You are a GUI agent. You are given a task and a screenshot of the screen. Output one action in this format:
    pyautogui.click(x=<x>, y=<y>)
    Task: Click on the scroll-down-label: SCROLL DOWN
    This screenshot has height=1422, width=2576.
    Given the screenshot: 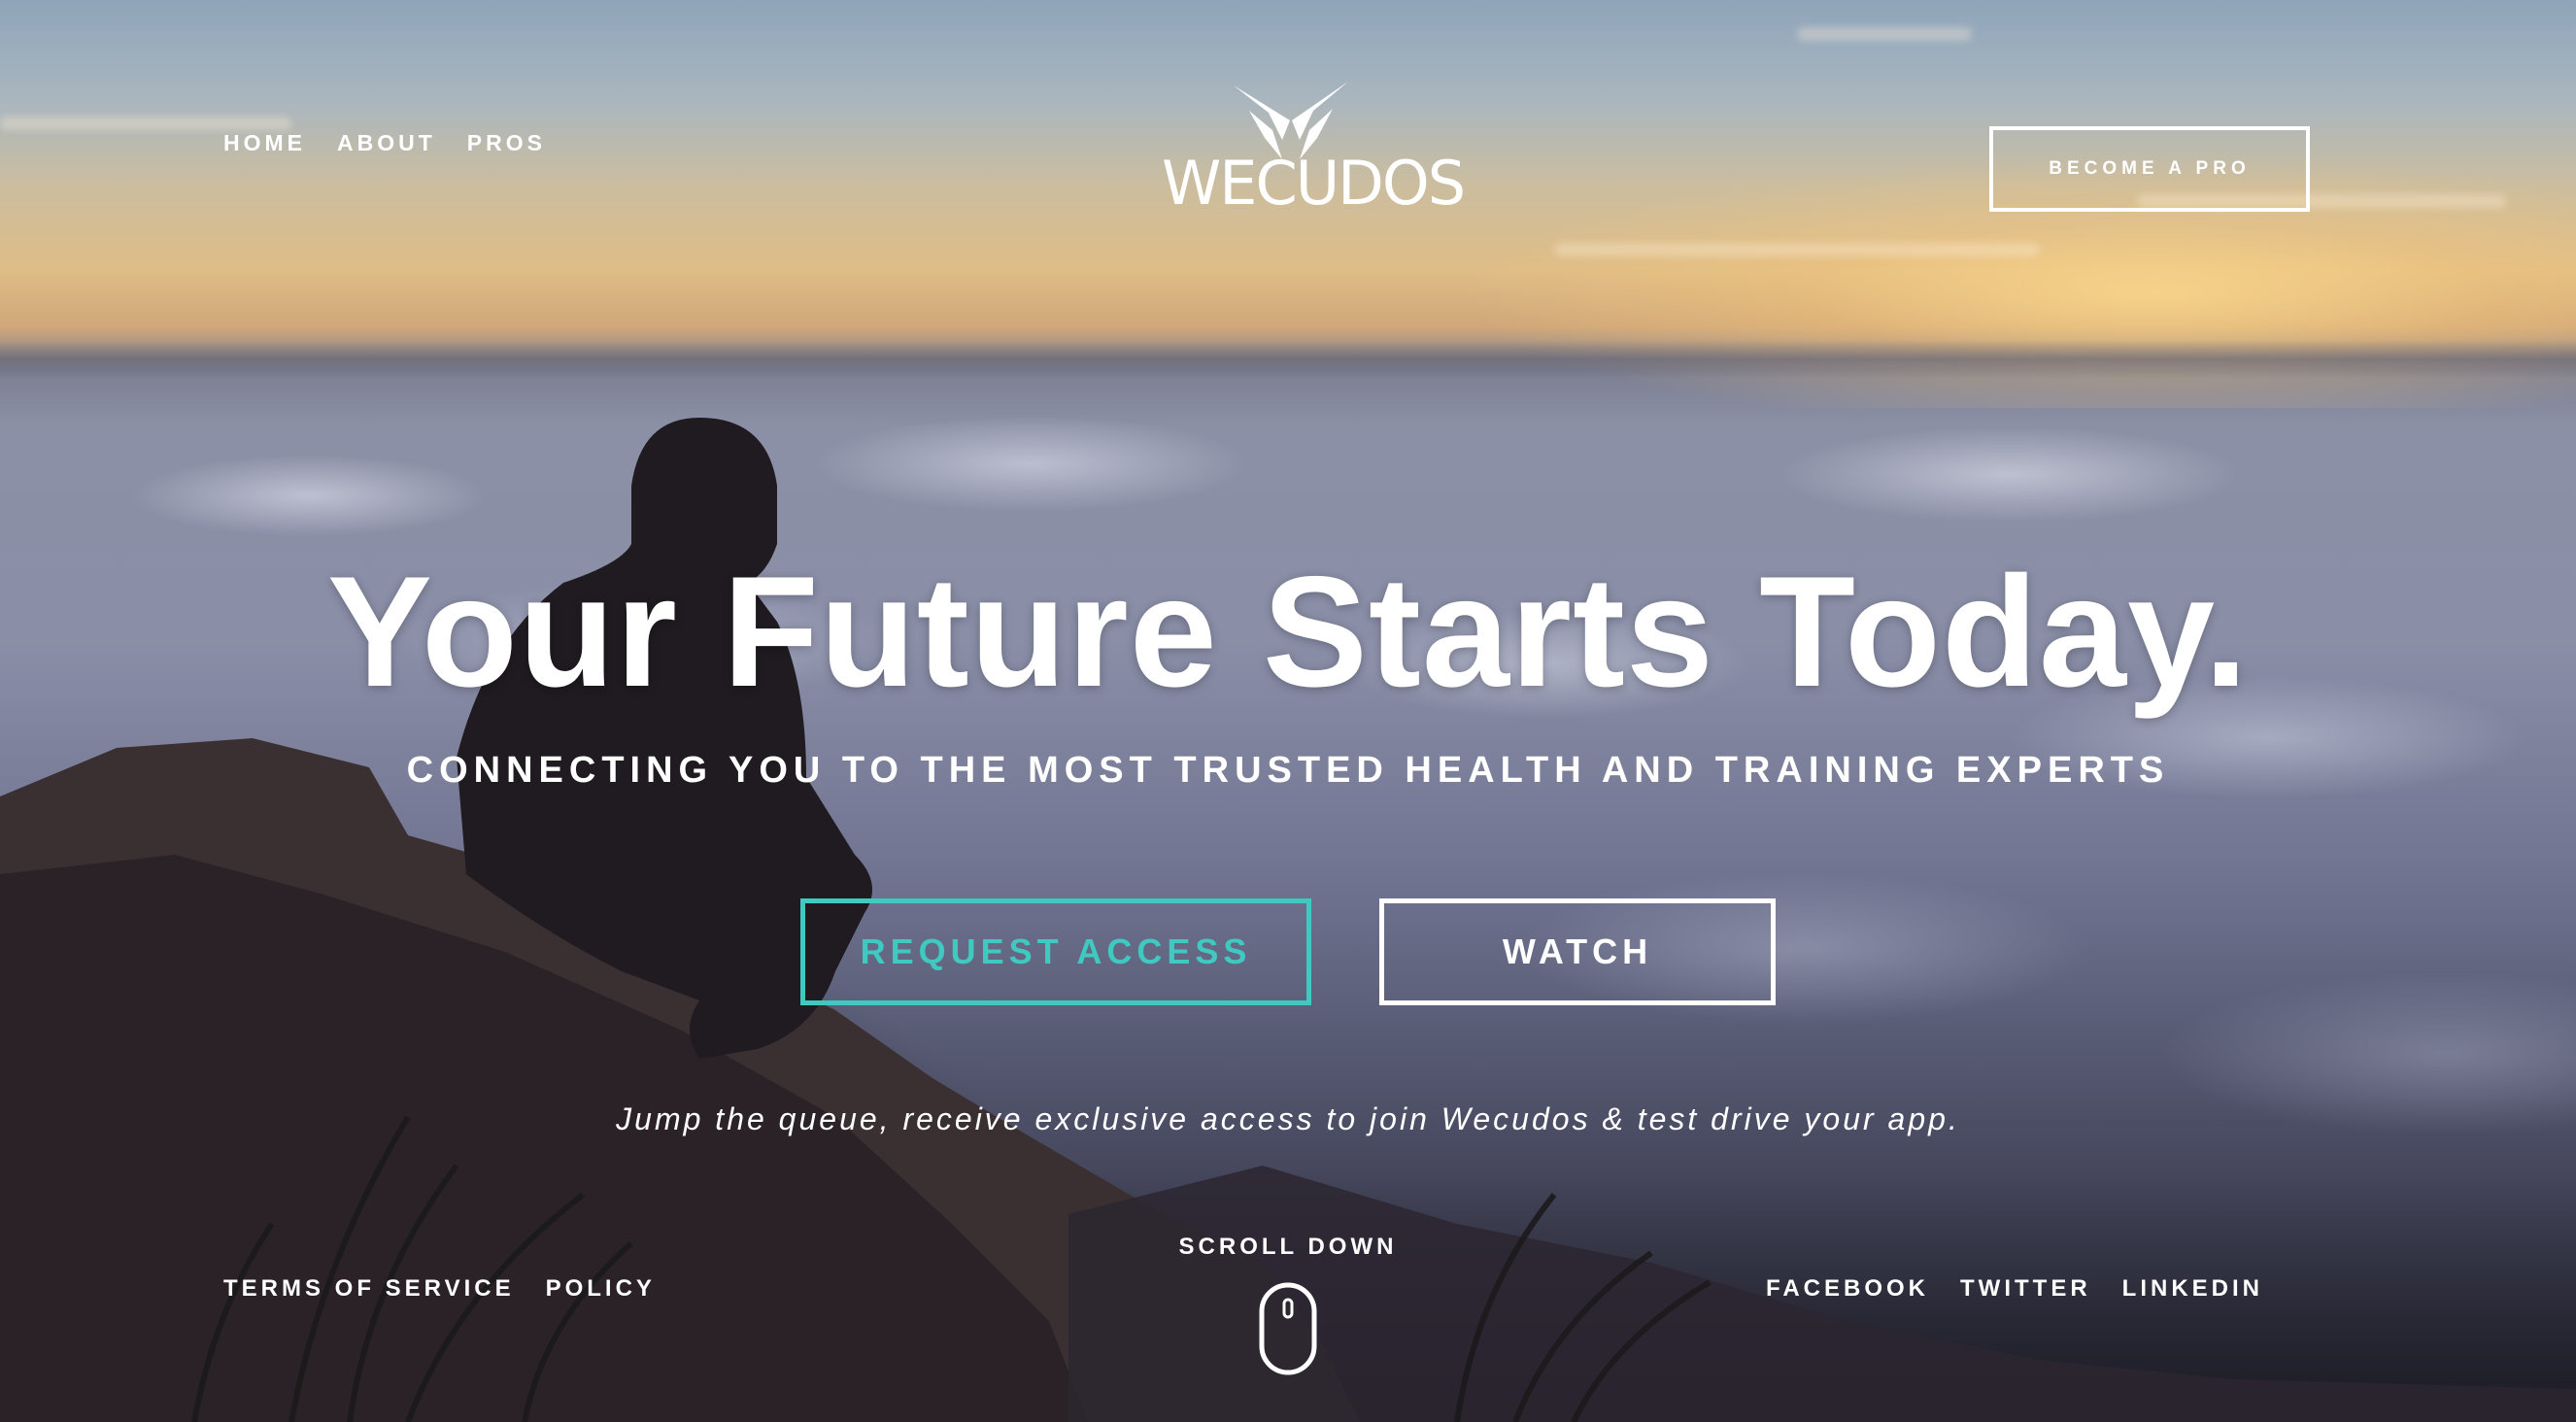 What is the action you would take?
    pyautogui.click(x=1288, y=1248)
    